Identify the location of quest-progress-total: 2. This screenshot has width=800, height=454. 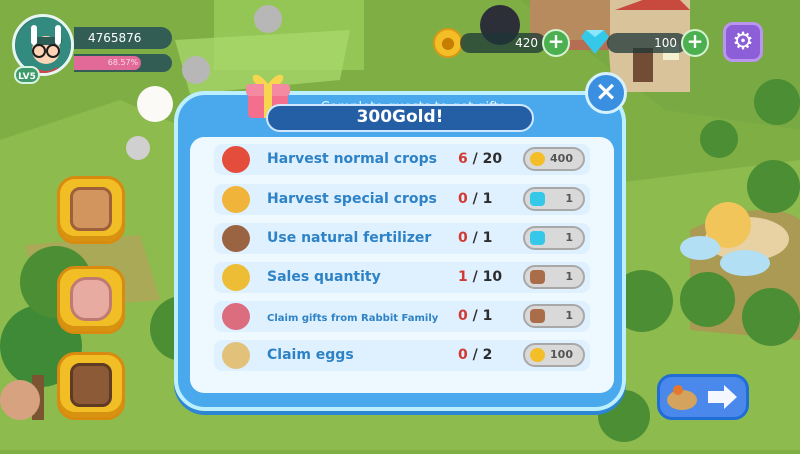
(487, 355).